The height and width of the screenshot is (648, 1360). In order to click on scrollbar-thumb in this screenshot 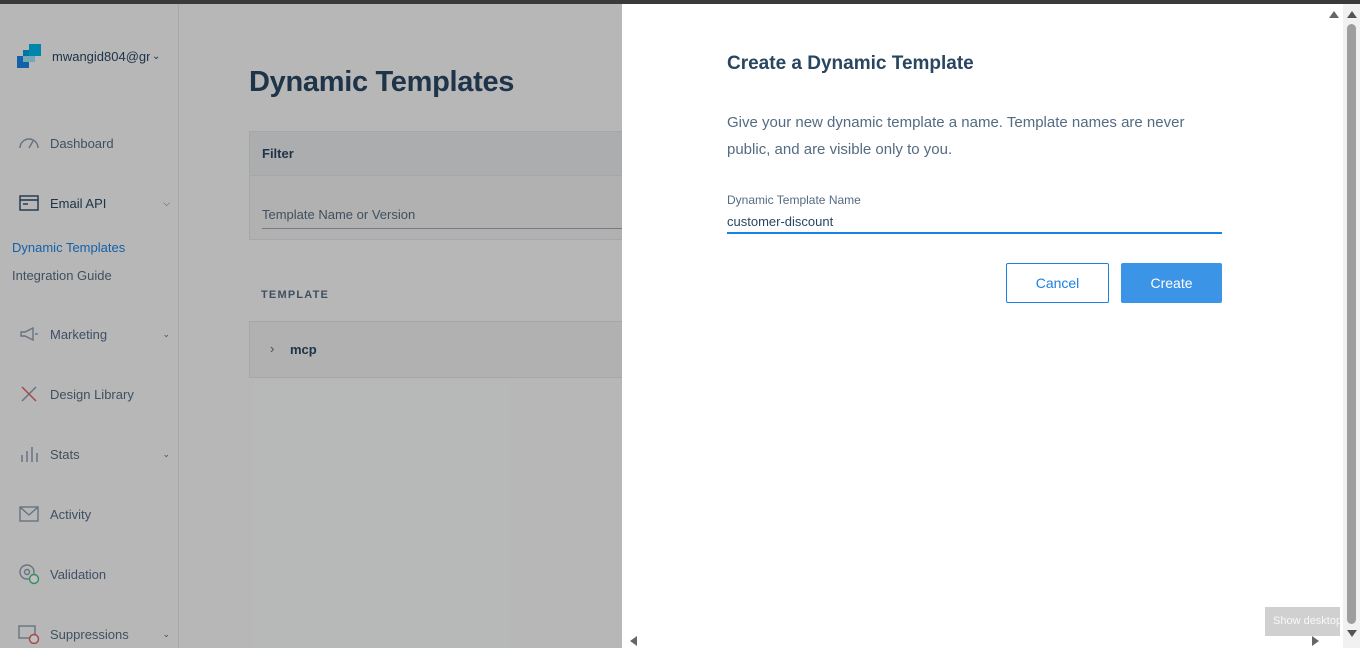, I will do `click(1351, 324)`.